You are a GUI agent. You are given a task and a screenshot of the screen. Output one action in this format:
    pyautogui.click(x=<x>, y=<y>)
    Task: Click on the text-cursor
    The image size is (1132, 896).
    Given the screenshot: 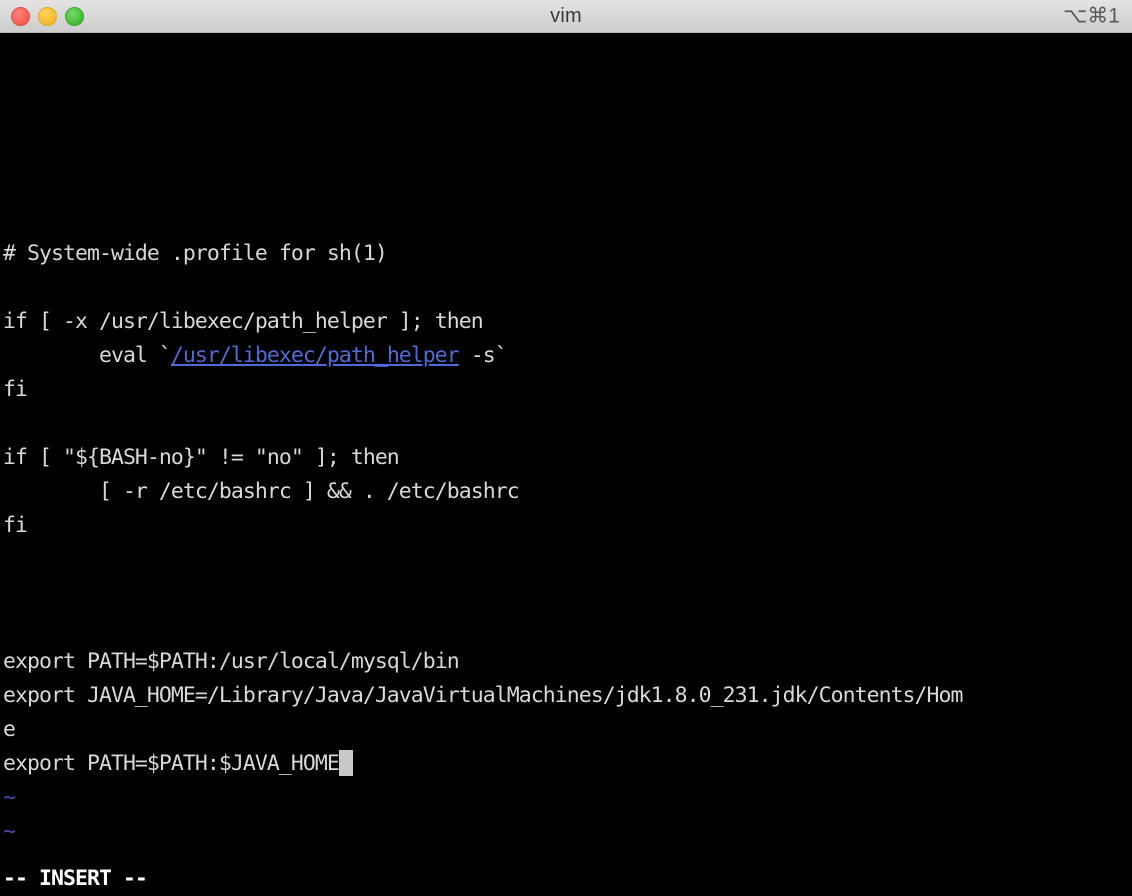 What is the action you would take?
    pyautogui.click(x=345, y=763)
    